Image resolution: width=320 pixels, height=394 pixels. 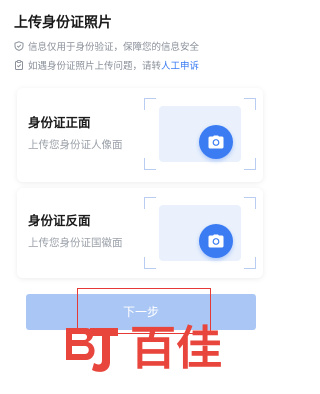 I want to click on id-front-photo-frame, so click(x=200, y=134).